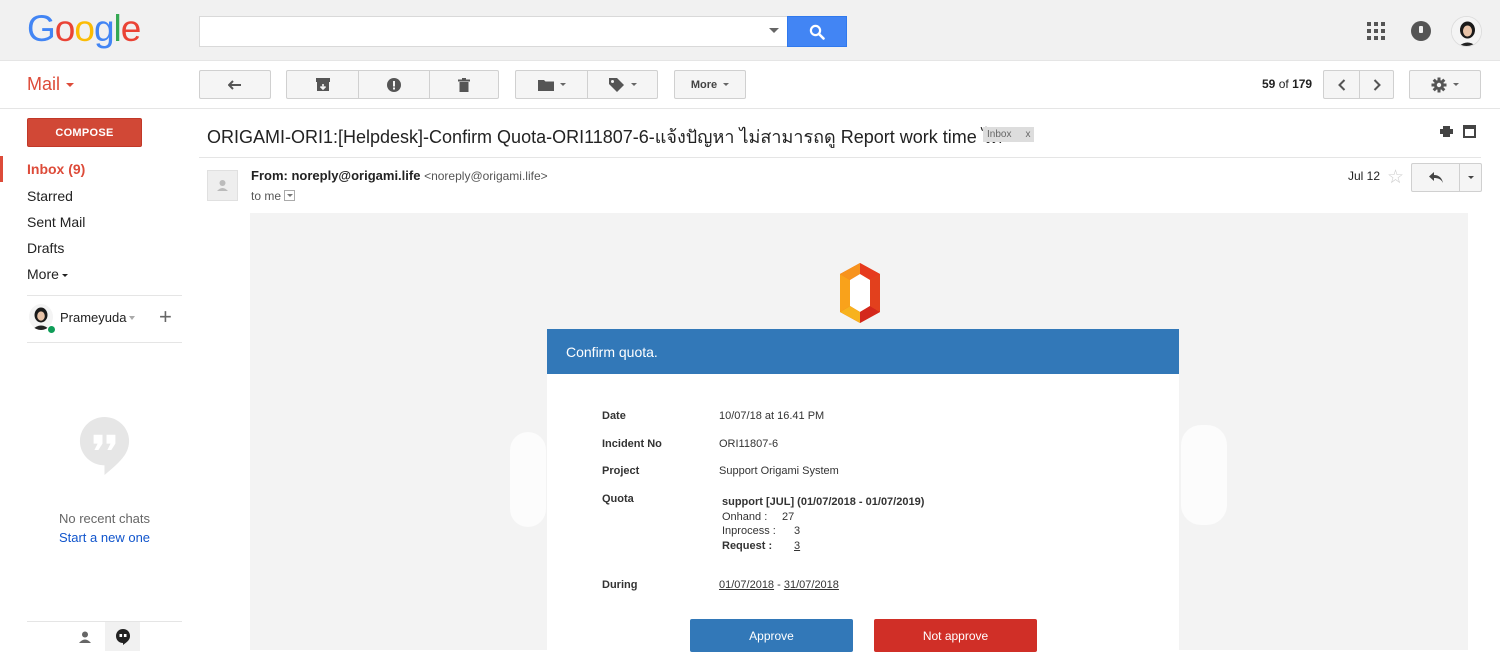 The width and height of the screenshot is (1500, 652). I want to click on remove-label-icon: x, so click(1027, 134).